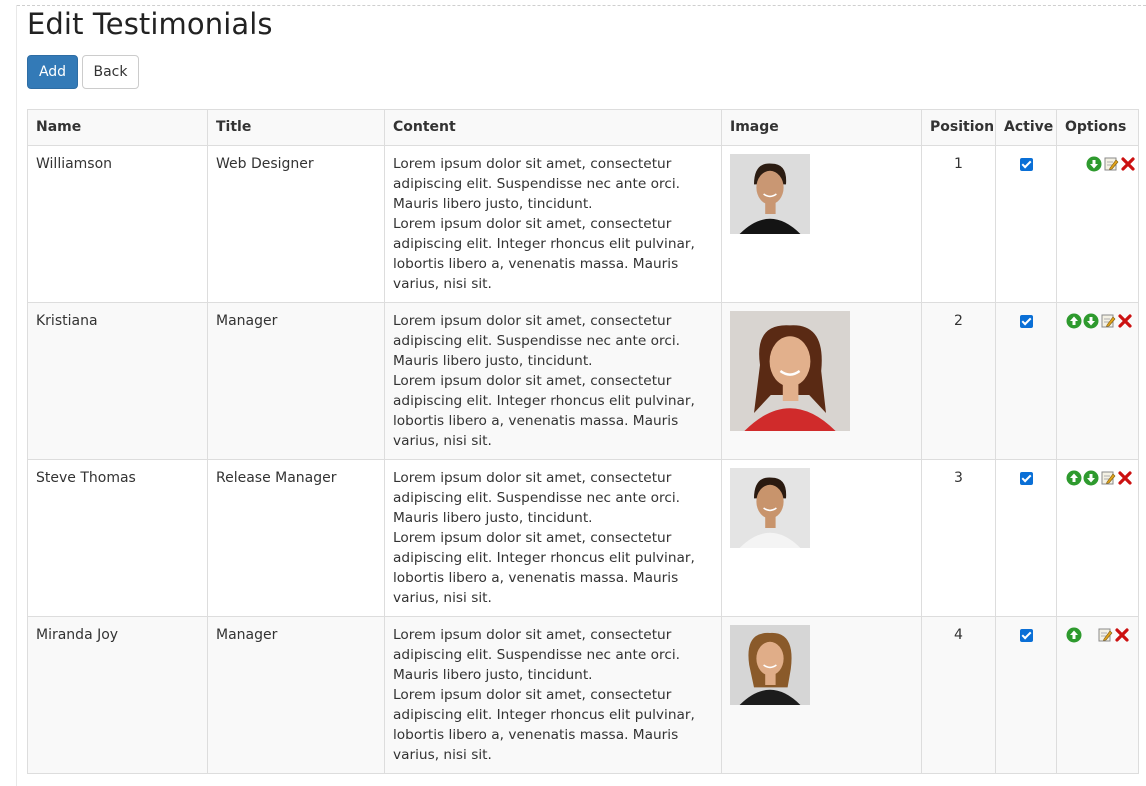 The height and width of the screenshot is (786, 1146). Describe the element at coordinates (553, 127) in the screenshot. I see `column-header-content: Content` at that location.